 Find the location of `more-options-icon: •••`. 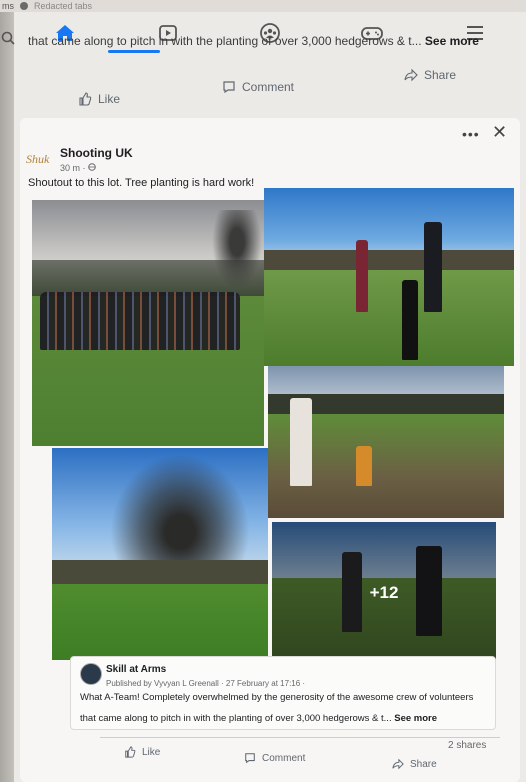

more-options-icon: ••• is located at coordinates (471, 134).